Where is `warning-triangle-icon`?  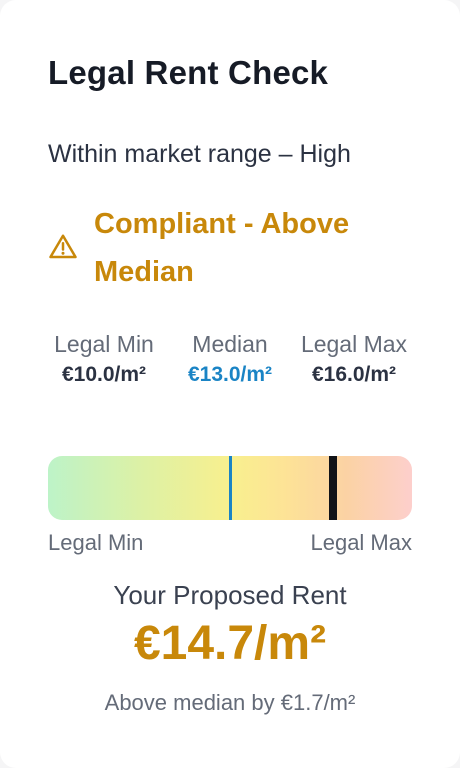
warning-triangle-icon is located at coordinates (63, 246).